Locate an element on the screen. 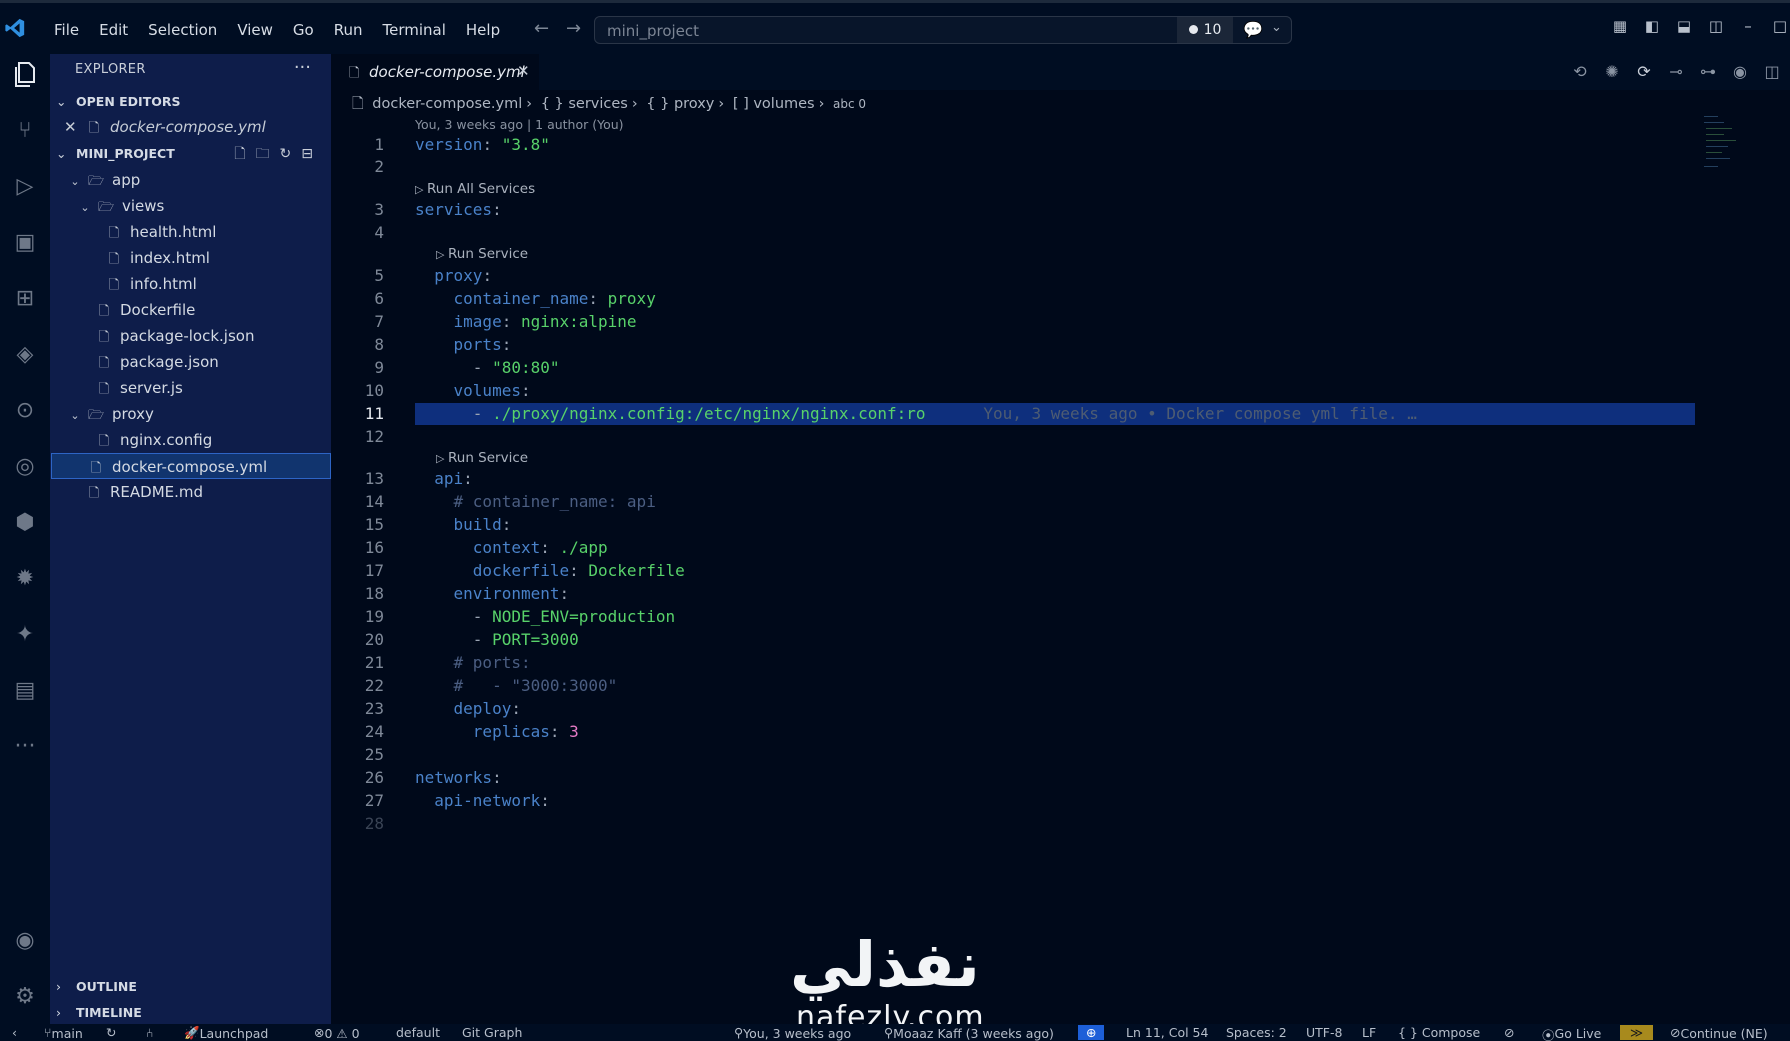 Image resolution: width=1790 pixels, height=1041 pixels. tree-folder-views: ⌄ 🗁 views is located at coordinates (190, 206).